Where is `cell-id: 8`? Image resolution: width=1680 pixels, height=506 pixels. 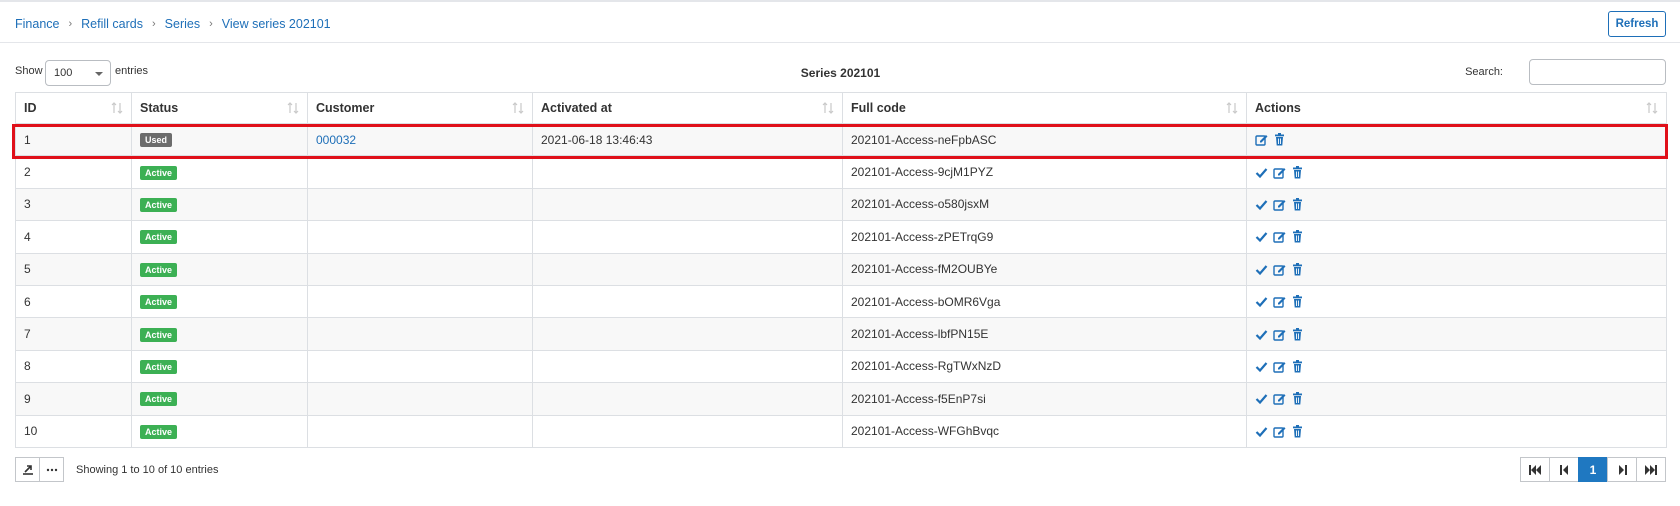
cell-id: 8 is located at coordinates (73, 366).